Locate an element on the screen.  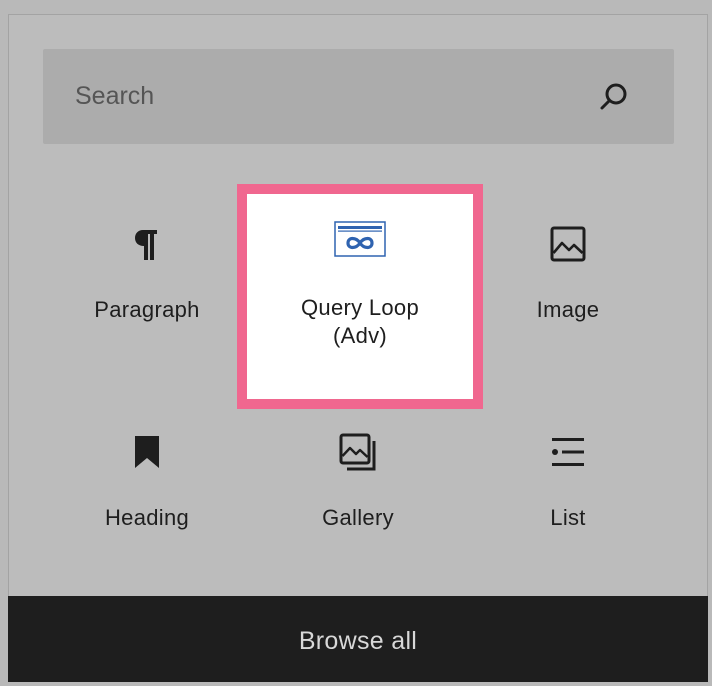
block-label: Heading is located at coordinates (147, 517).